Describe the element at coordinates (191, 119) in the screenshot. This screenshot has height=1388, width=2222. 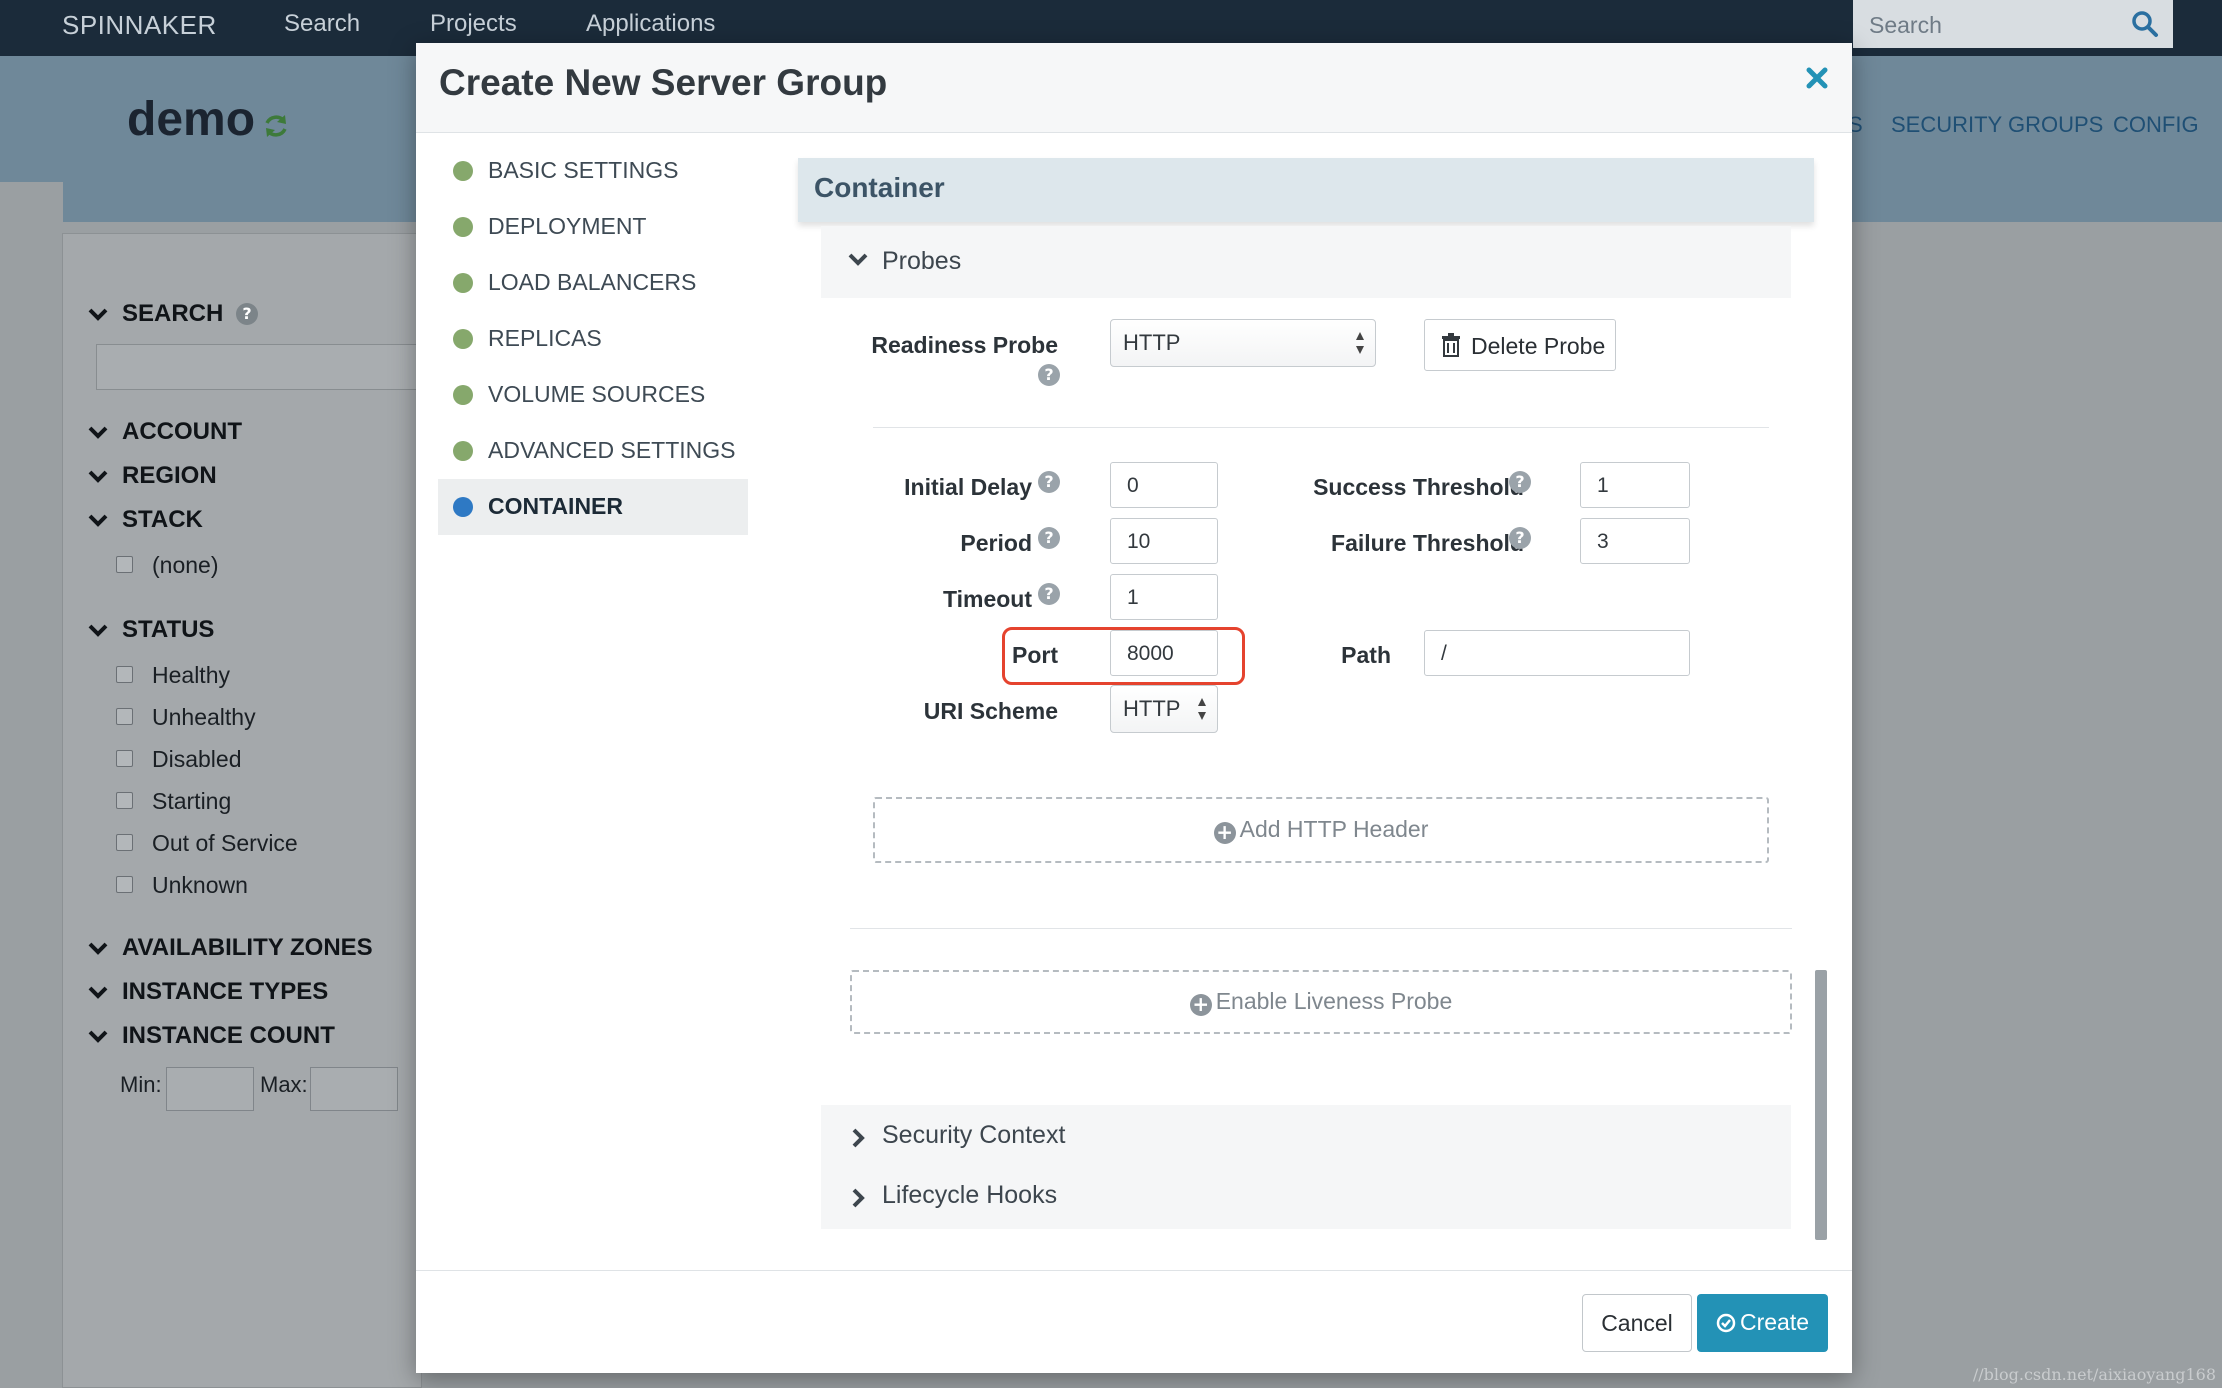
I see `application-name: demo` at that location.